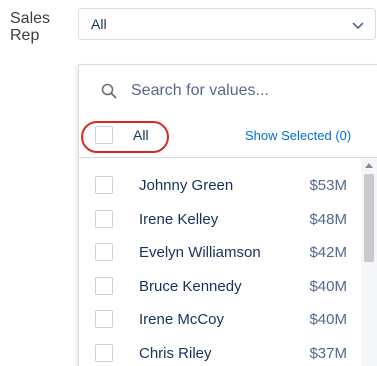 The image size is (377, 366). What do you see at coordinates (328, 185) in the screenshot?
I see `item-value: $53M` at bounding box center [328, 185].